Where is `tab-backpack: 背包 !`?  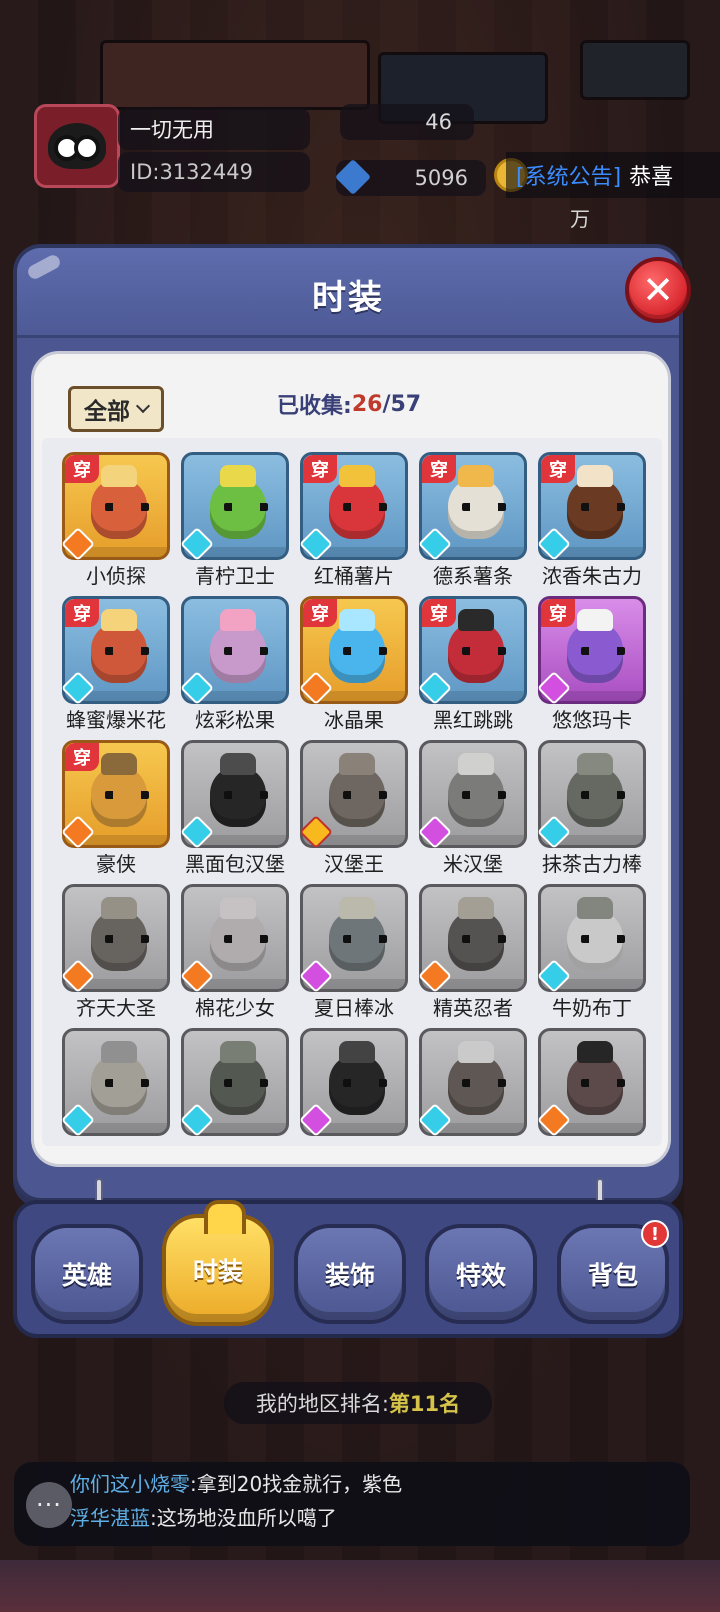
tab-backpack: 背包 ! is located at coordinates (613, 1272).